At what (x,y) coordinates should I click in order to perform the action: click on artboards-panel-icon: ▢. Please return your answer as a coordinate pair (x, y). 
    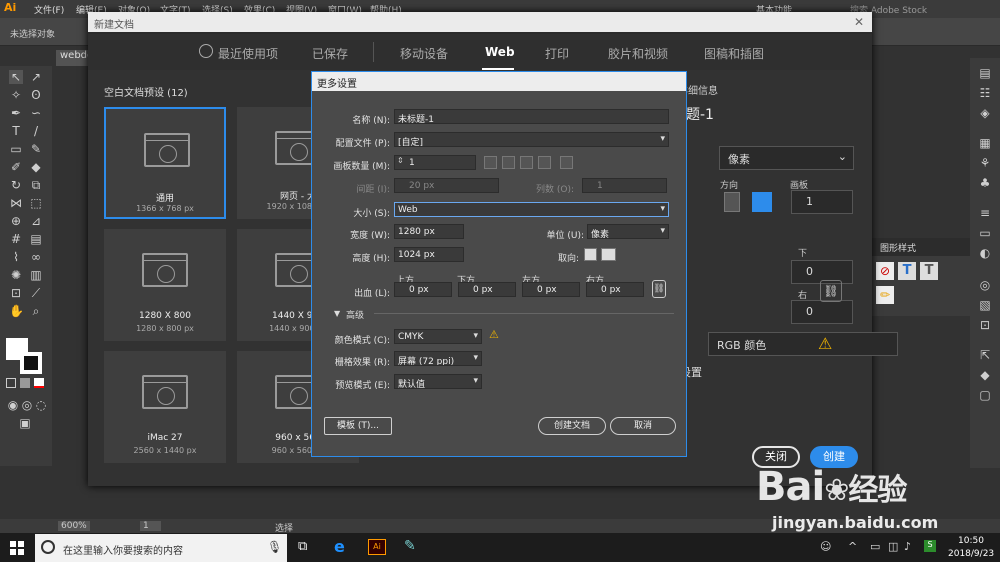
    Looking at the image, I should click on (985, 395).